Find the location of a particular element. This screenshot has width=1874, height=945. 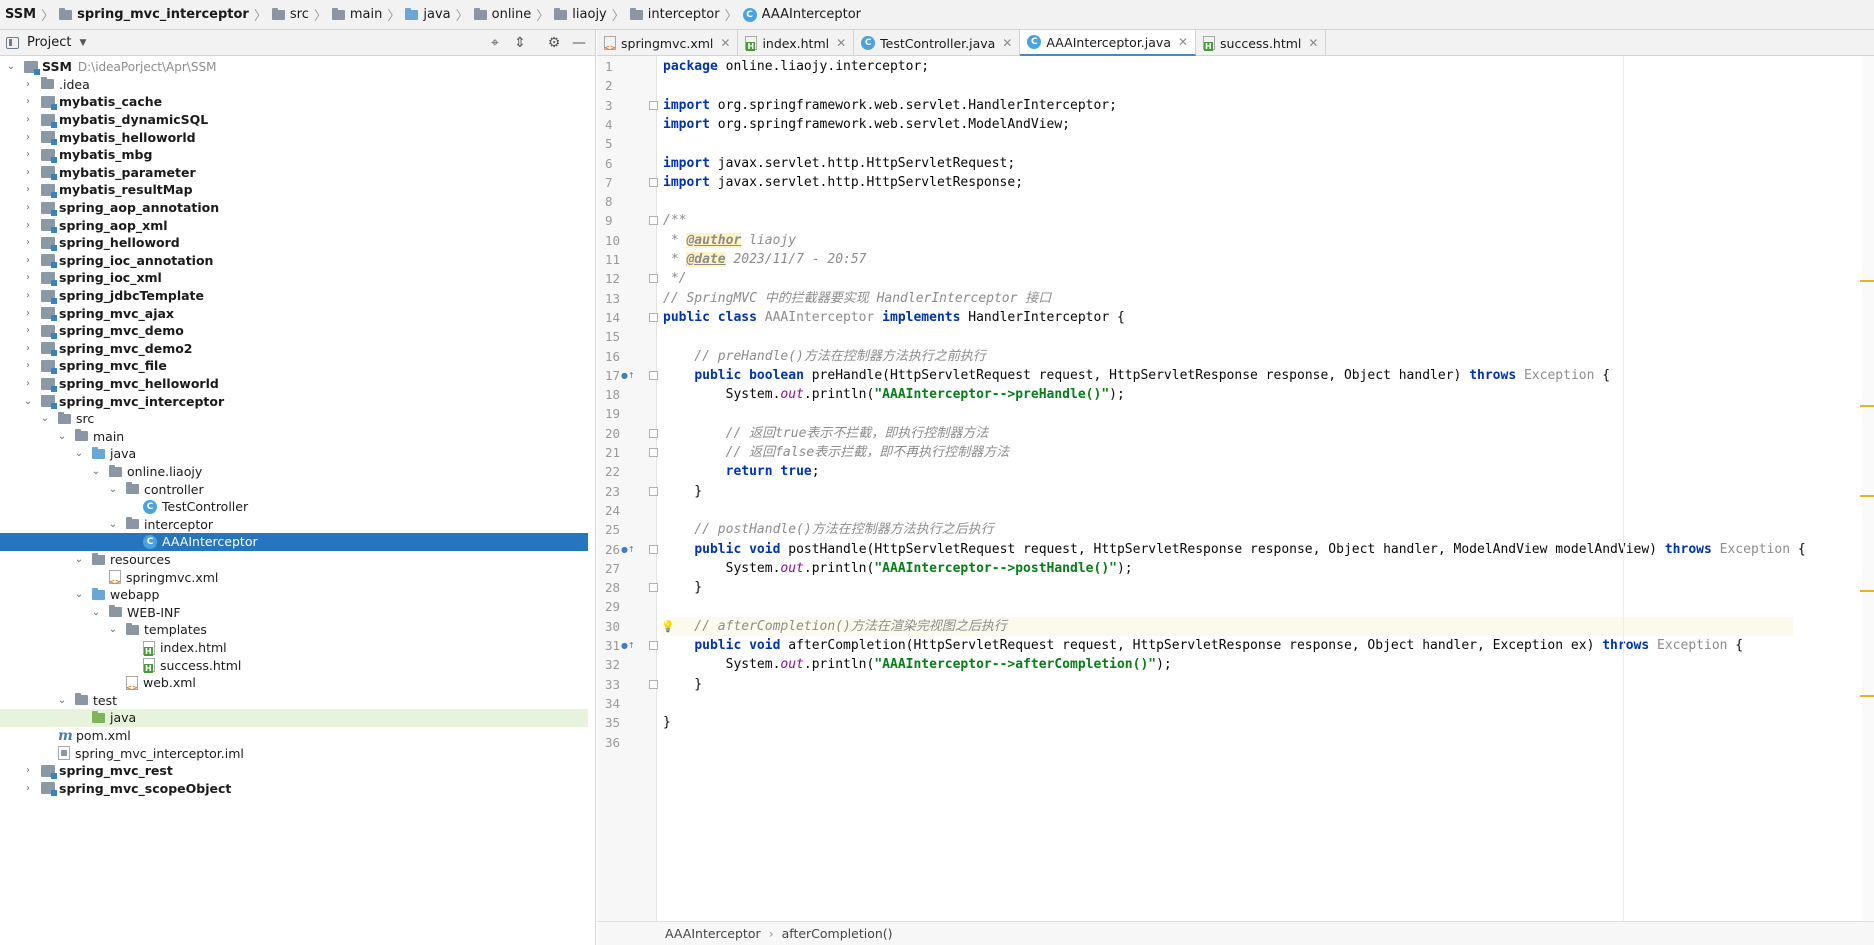

tree-node: springmvc.xml is located at coordinates (294, 577).